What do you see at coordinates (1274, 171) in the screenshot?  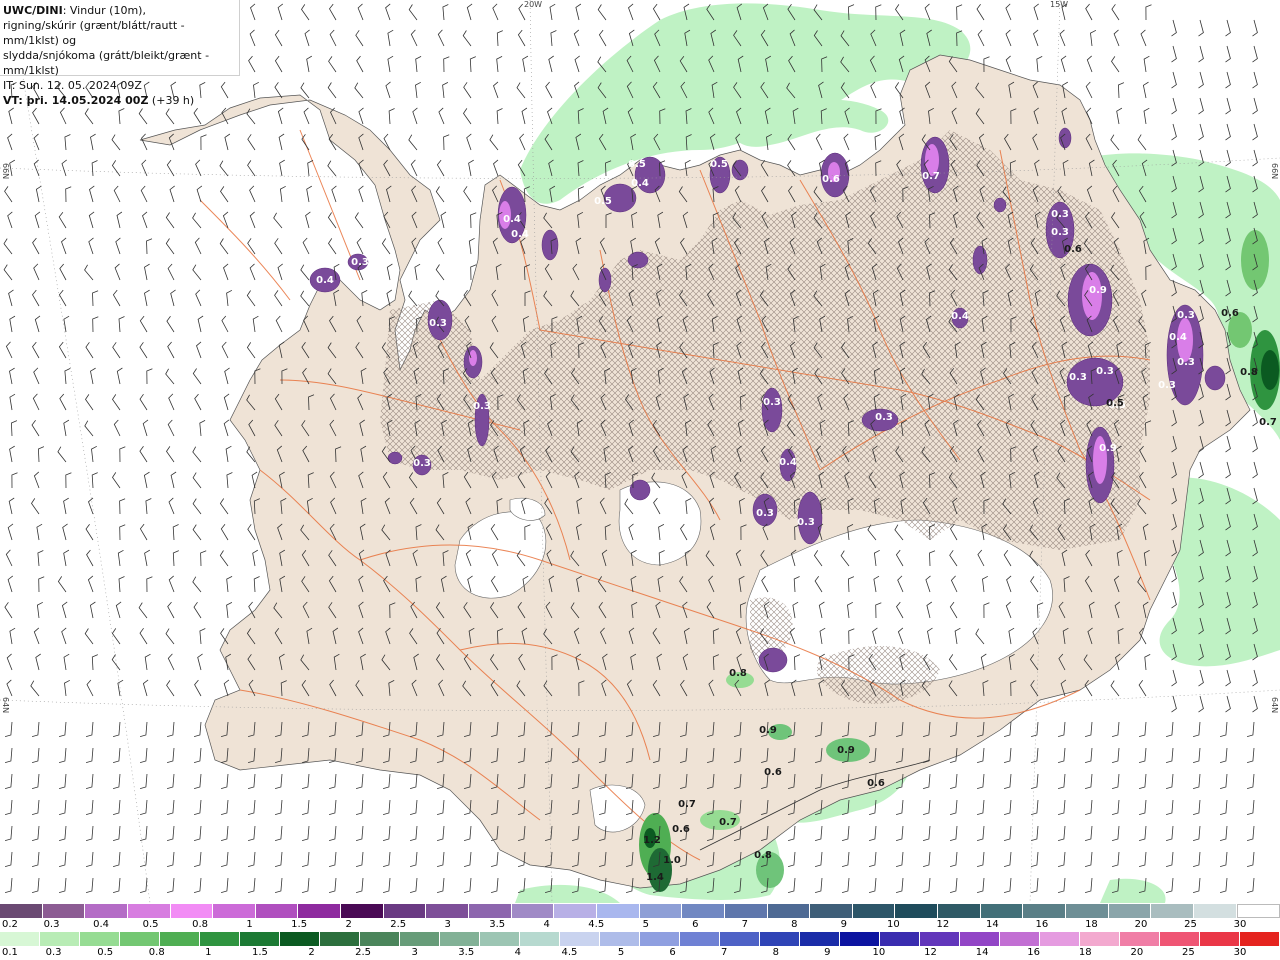 I see `lat-label-66n-right: 66N` at bounding box center [1274, 171].